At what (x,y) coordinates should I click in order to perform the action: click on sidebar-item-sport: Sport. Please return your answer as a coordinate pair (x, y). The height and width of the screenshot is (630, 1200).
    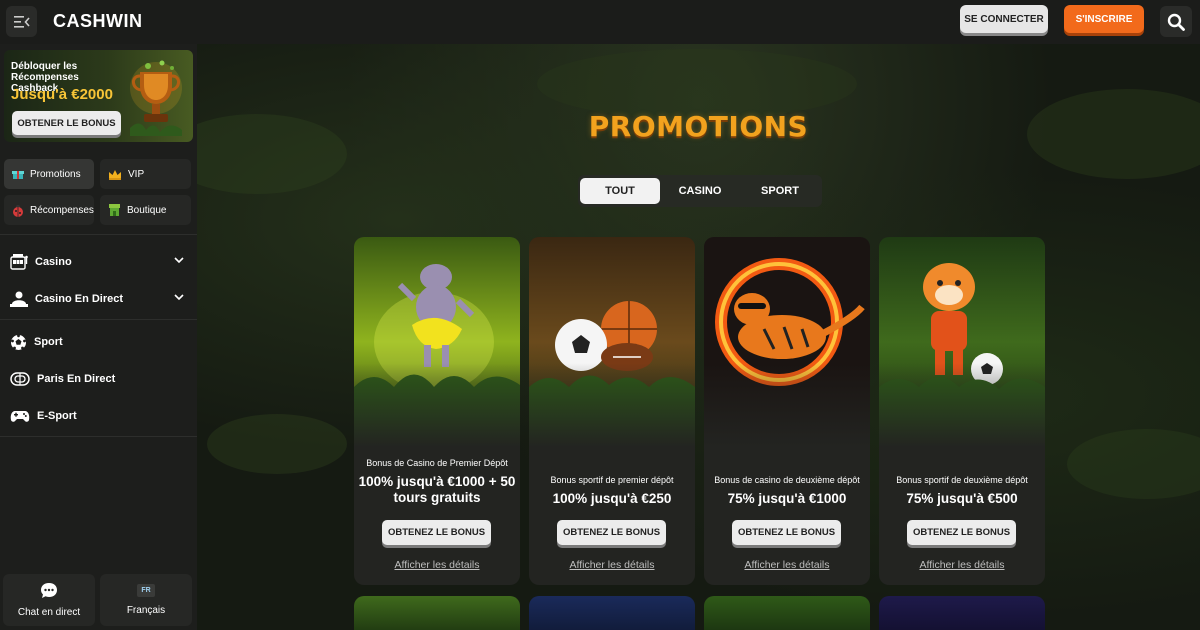
    Looking at the image, I should click on (98, 342).